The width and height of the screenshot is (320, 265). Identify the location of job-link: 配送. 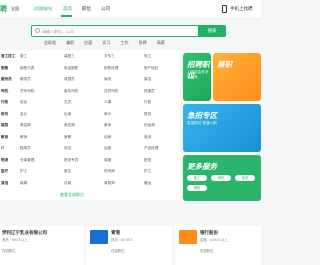
(147, 160).